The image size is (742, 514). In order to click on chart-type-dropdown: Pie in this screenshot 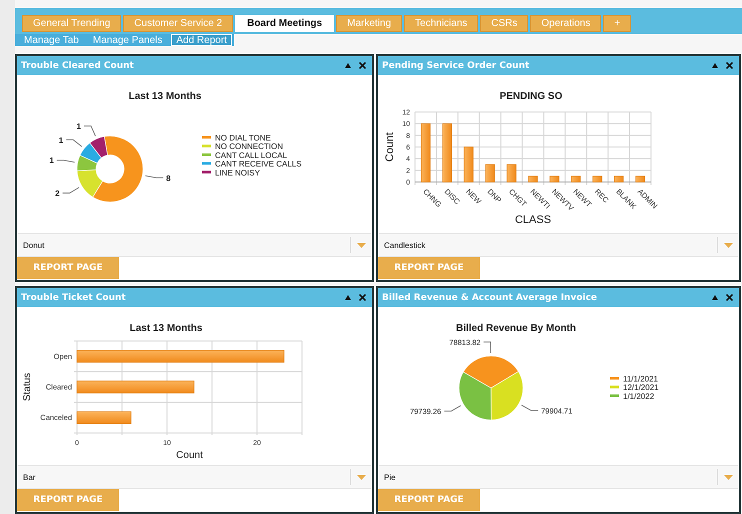, I will do `click(558, 477)`.